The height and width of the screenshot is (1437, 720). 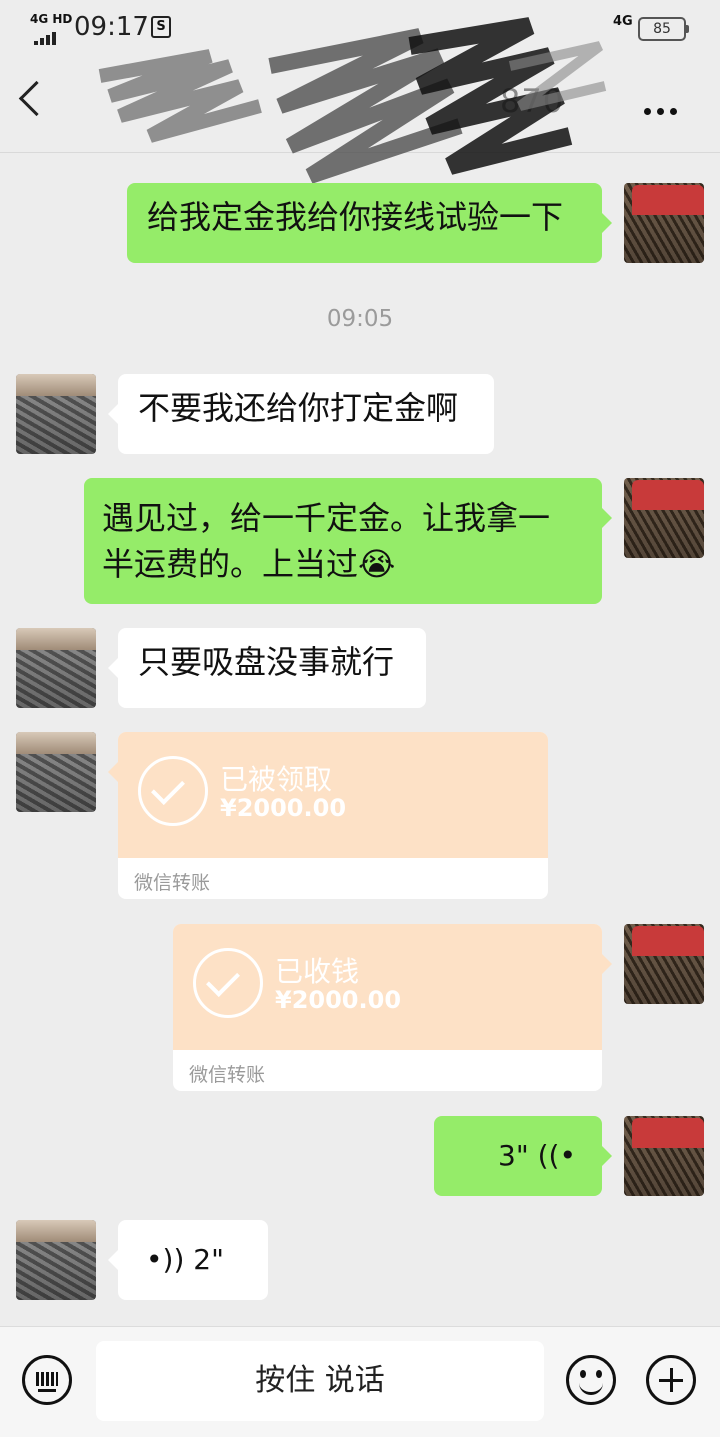 What do you see at coordinates (623, 21) in the screenshot?
I see `network-4g-icon: 4G` at bounding box center [623, 21].